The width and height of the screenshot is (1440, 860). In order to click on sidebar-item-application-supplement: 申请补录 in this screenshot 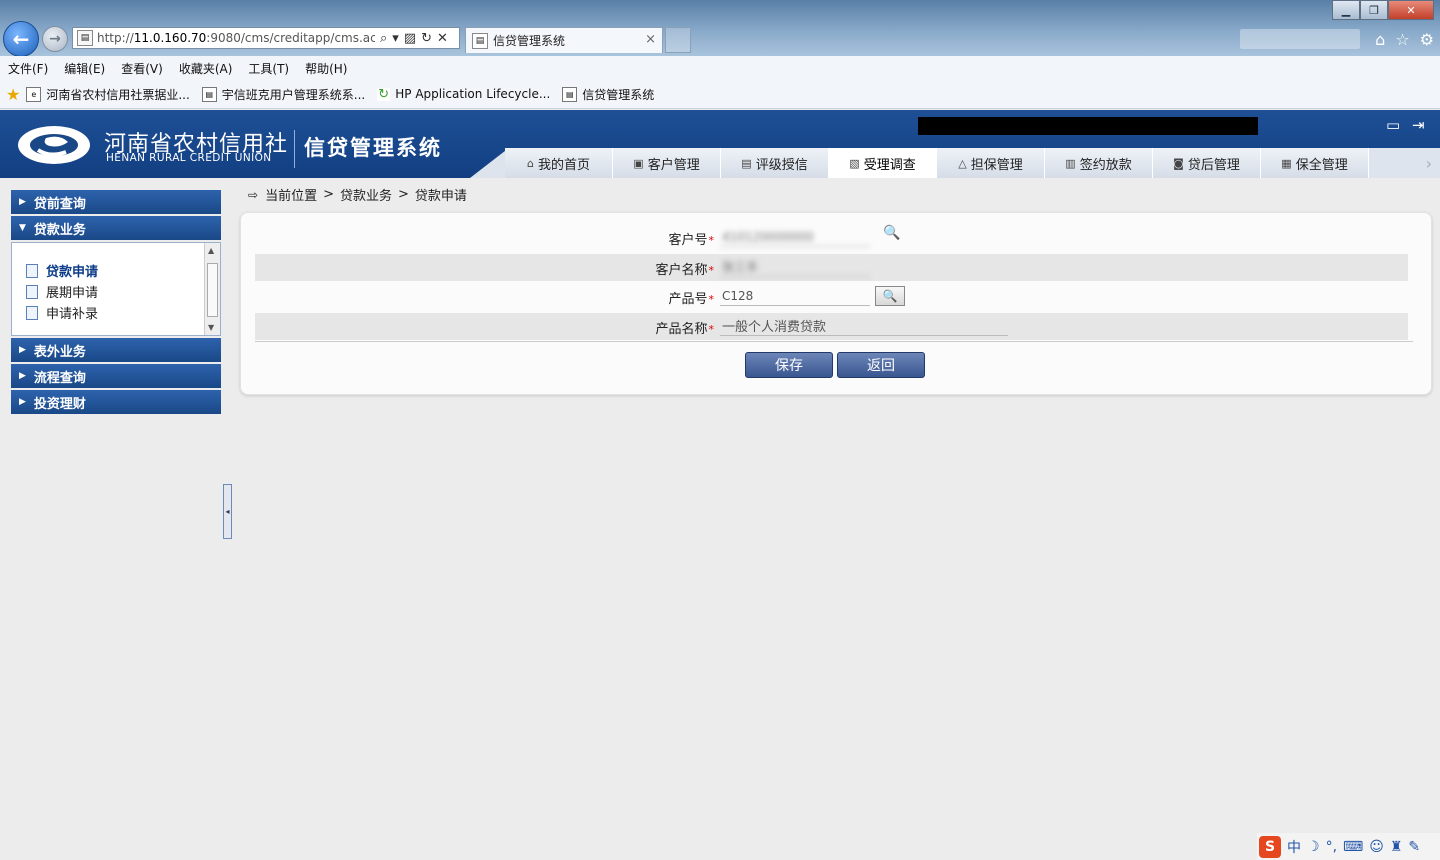, I will do `click(62, 312)`.